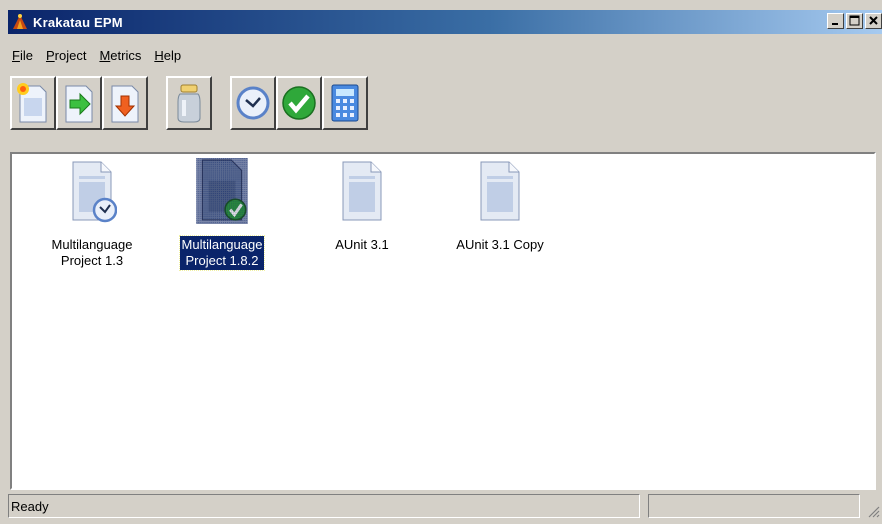  What do you see at coordinates (120, 55) in the screenshot?
I see `menu-metrics: Metrics` at bounding box center [120, 55].